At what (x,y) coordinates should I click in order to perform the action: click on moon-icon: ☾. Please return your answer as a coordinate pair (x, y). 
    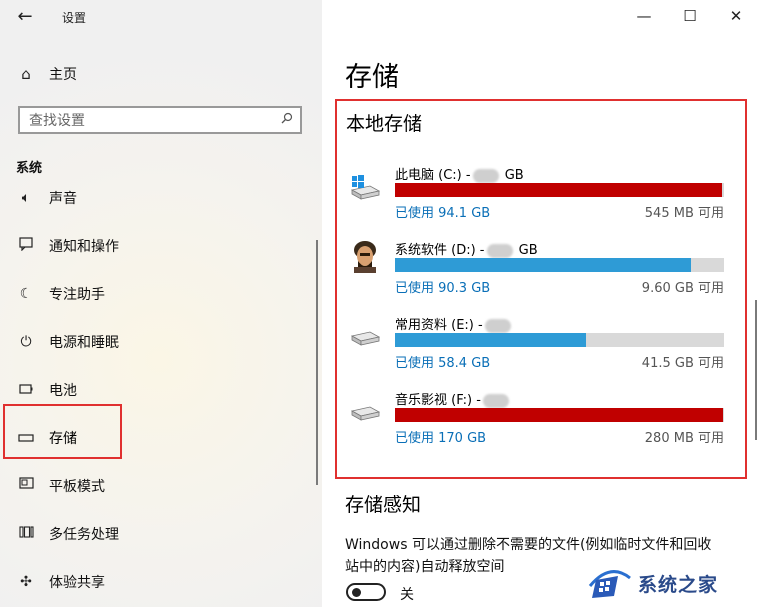
    Looking at the image, I should click on (26, 294).